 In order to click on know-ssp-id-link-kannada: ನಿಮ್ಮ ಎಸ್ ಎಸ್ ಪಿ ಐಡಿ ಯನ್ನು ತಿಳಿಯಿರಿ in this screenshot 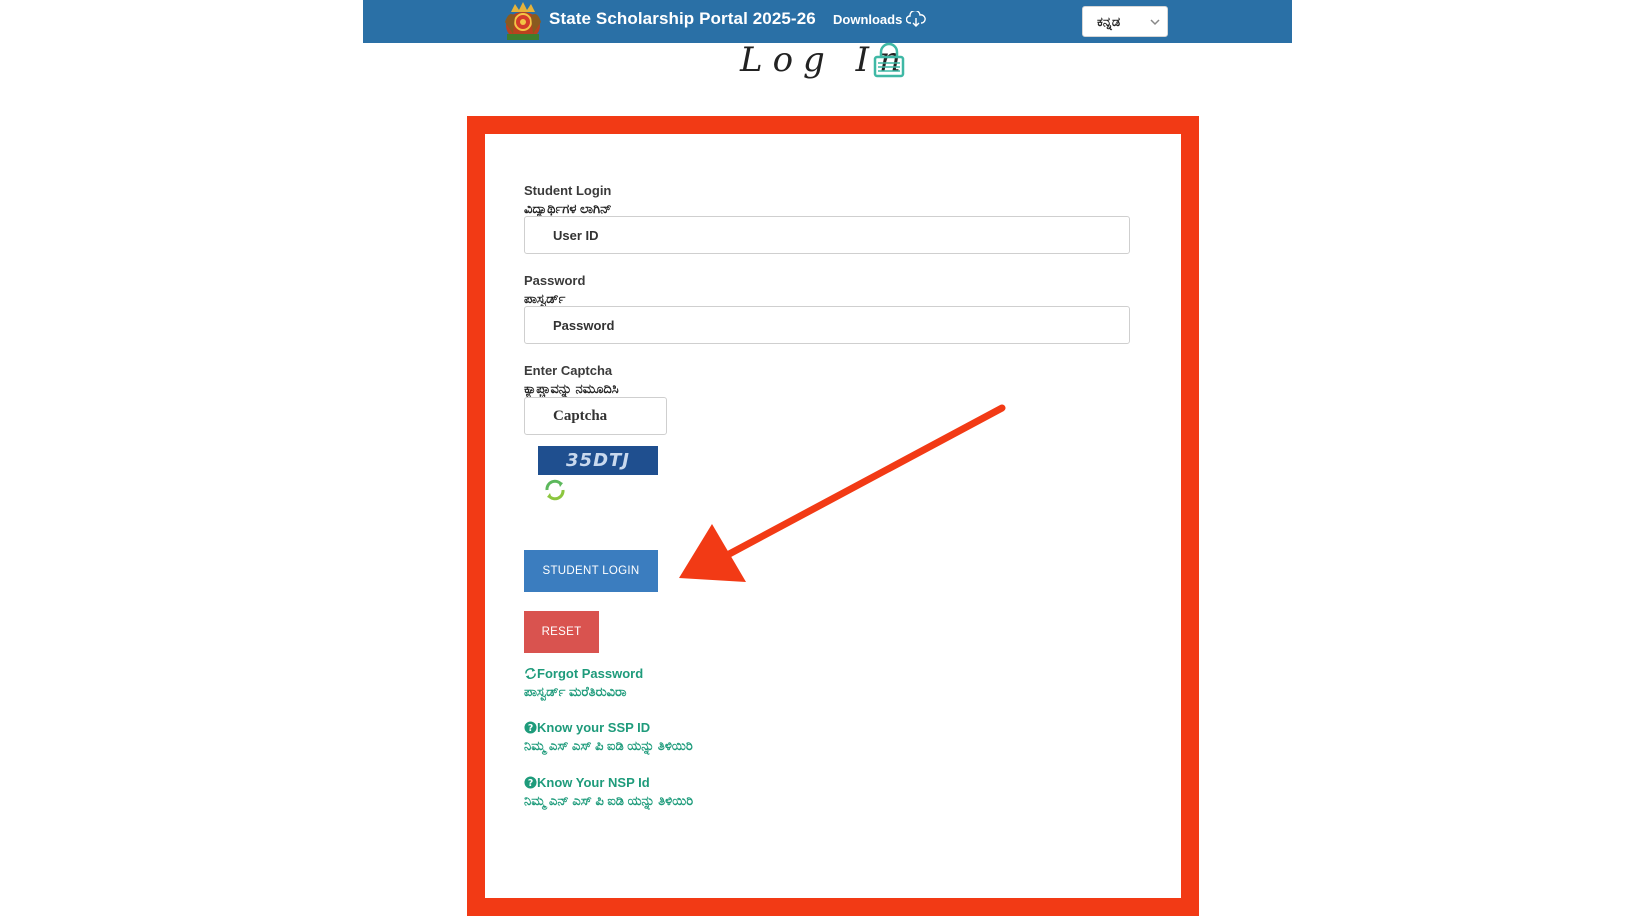, I will do `click(608, 746)`.